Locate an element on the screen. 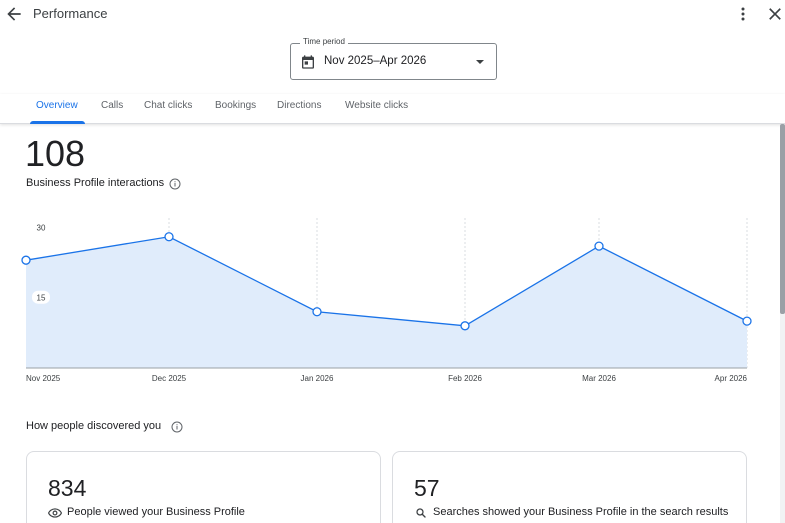  calendar-icon is located at coordinates (308, 62).